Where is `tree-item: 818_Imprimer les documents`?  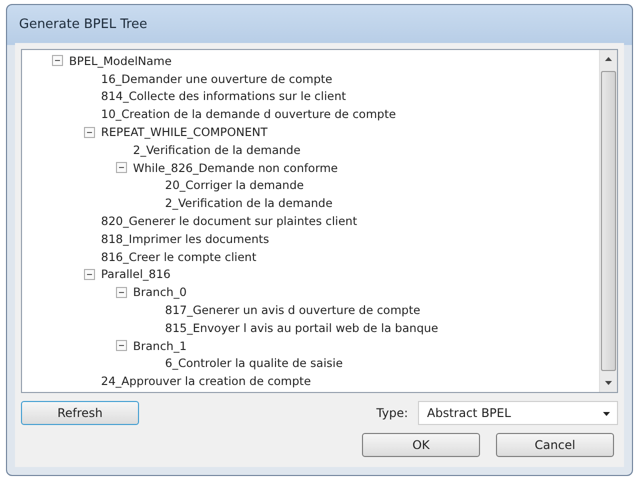
tree-item: 818_Imprimer les documents is located at coordinates (185, 239).